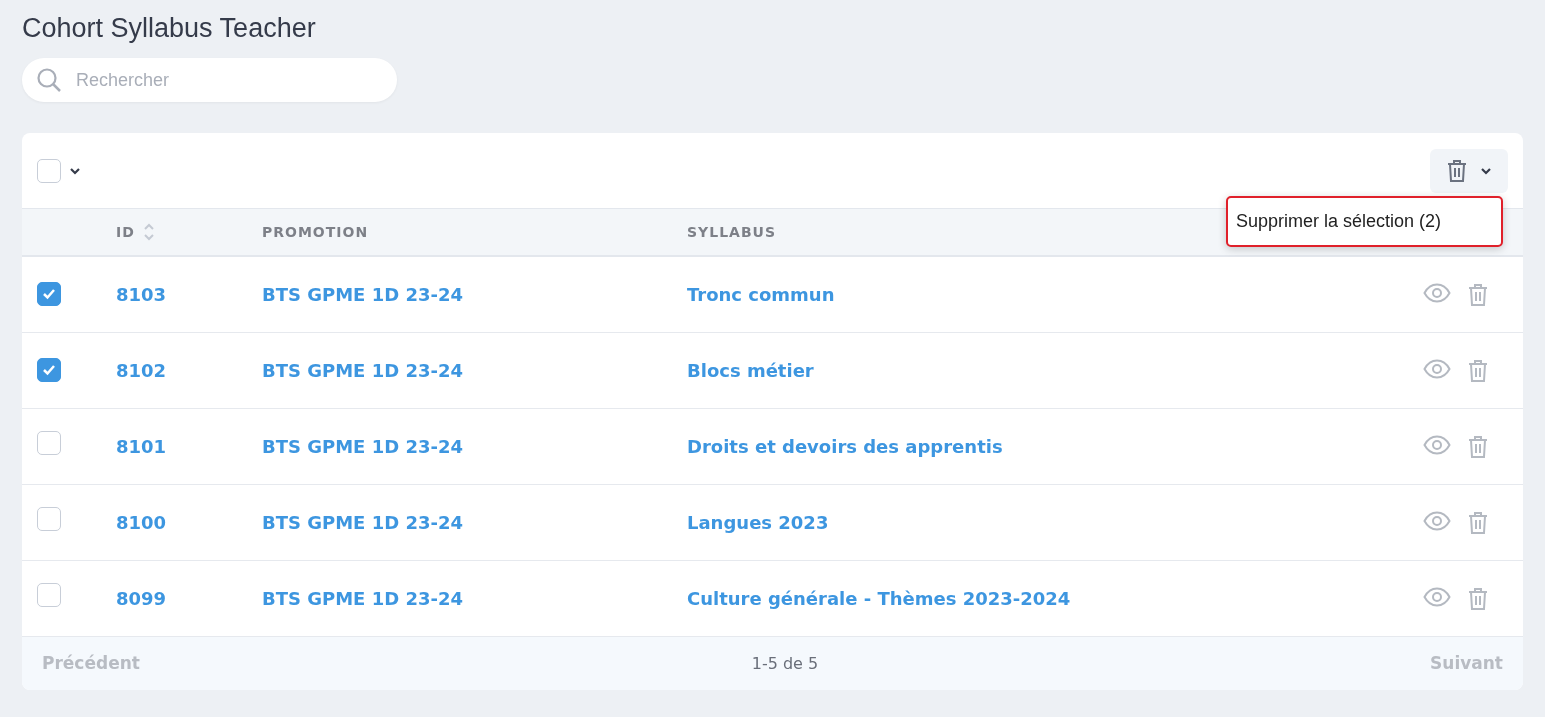 The height and width of the screenshot is (717, 1545). What do you see at coordinates (758, 523) in the screenshot?
I see `syllabus-link: Langues 2023` at bounding box center [758, 523].